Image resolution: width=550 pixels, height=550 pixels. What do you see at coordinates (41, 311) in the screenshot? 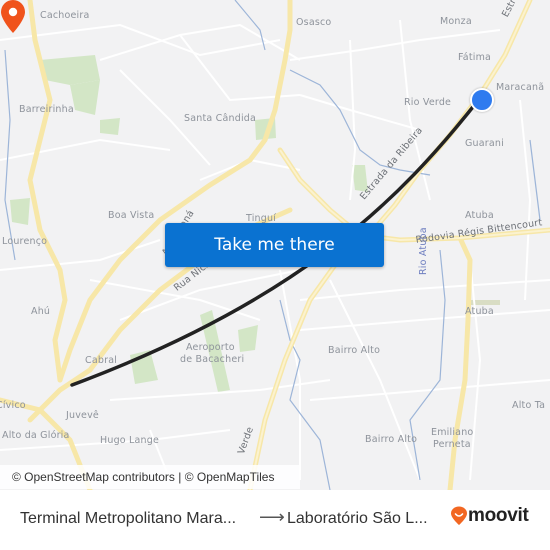
I see `neighborhood-label: Ahú` at bounding box center [41, 311].